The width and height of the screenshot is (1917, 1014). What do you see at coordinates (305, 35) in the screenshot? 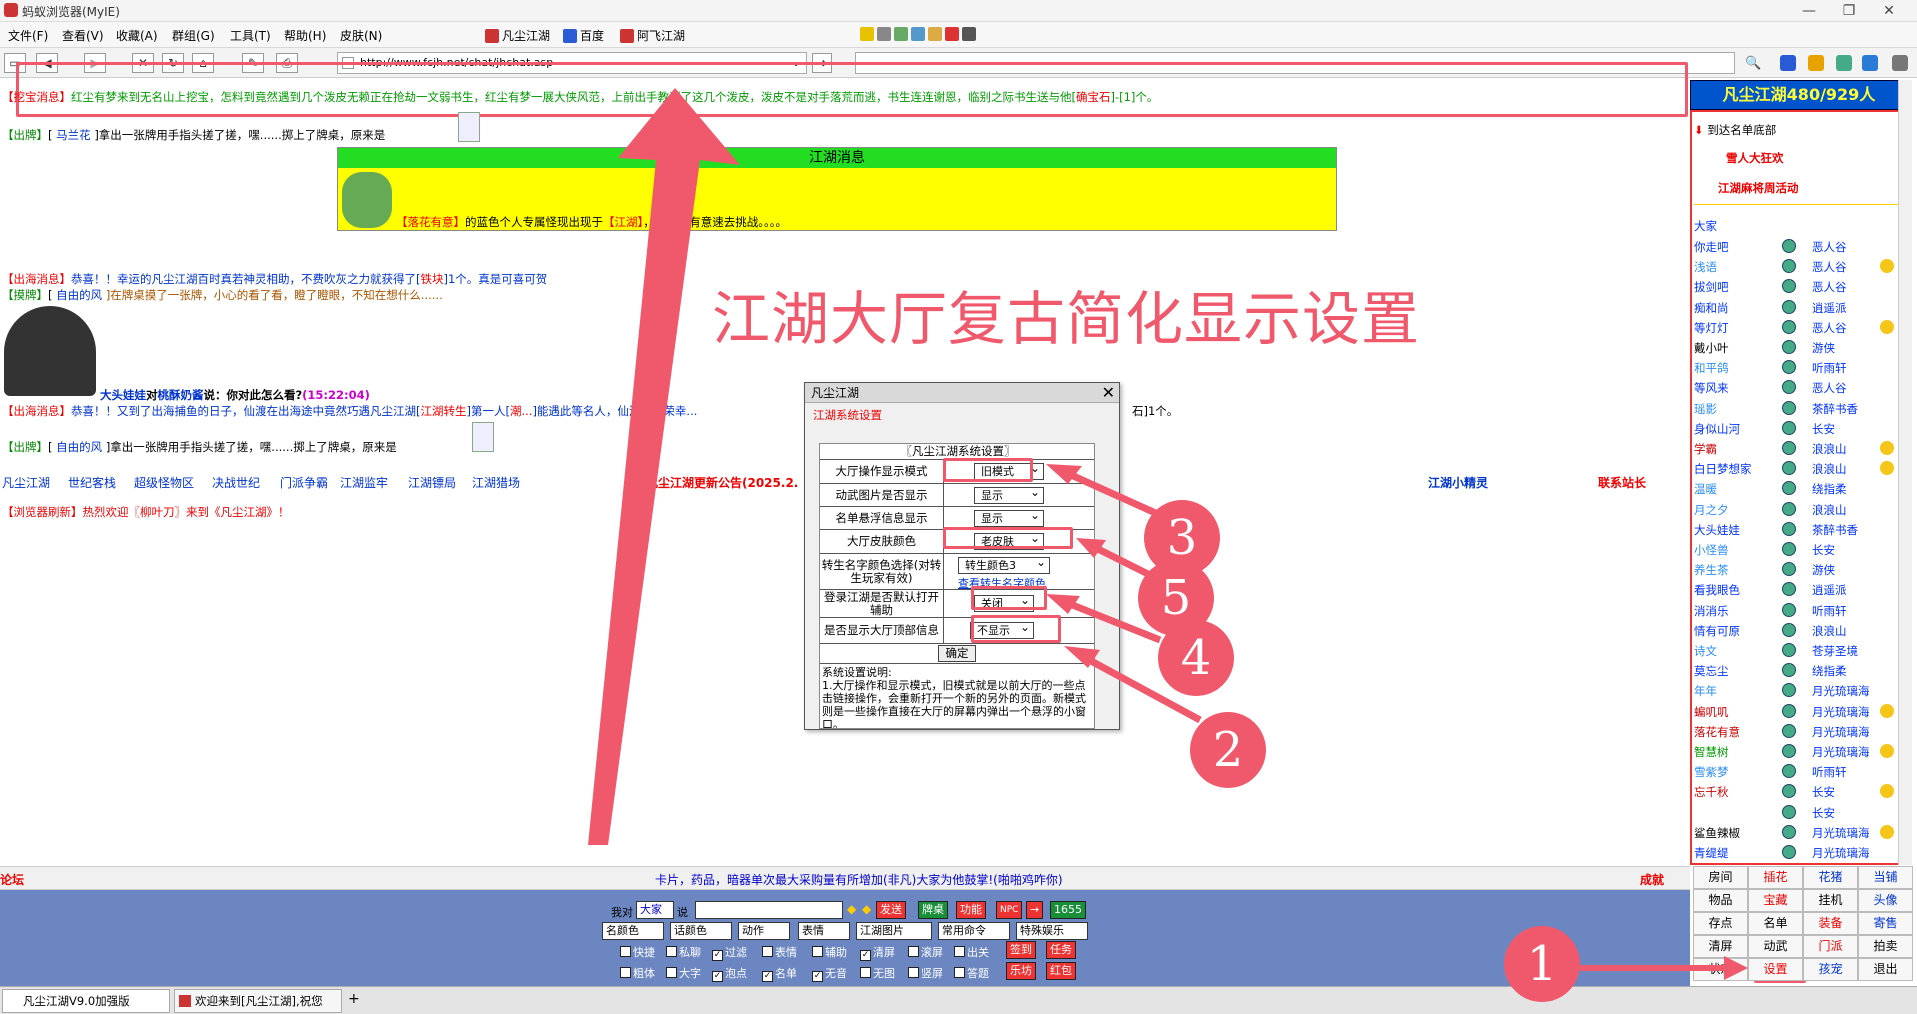
I see `menu-help: 帮助(H)` at bounding box center [305, 35].